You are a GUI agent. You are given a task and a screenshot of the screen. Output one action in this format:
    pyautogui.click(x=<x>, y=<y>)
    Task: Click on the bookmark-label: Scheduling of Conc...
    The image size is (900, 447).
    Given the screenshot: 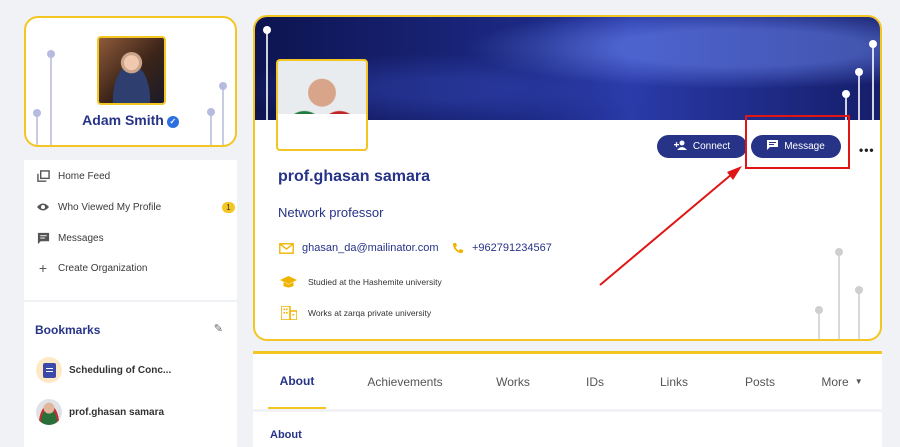 What is the action you would take?
    pyautogui.click(x=120, y=370)
    